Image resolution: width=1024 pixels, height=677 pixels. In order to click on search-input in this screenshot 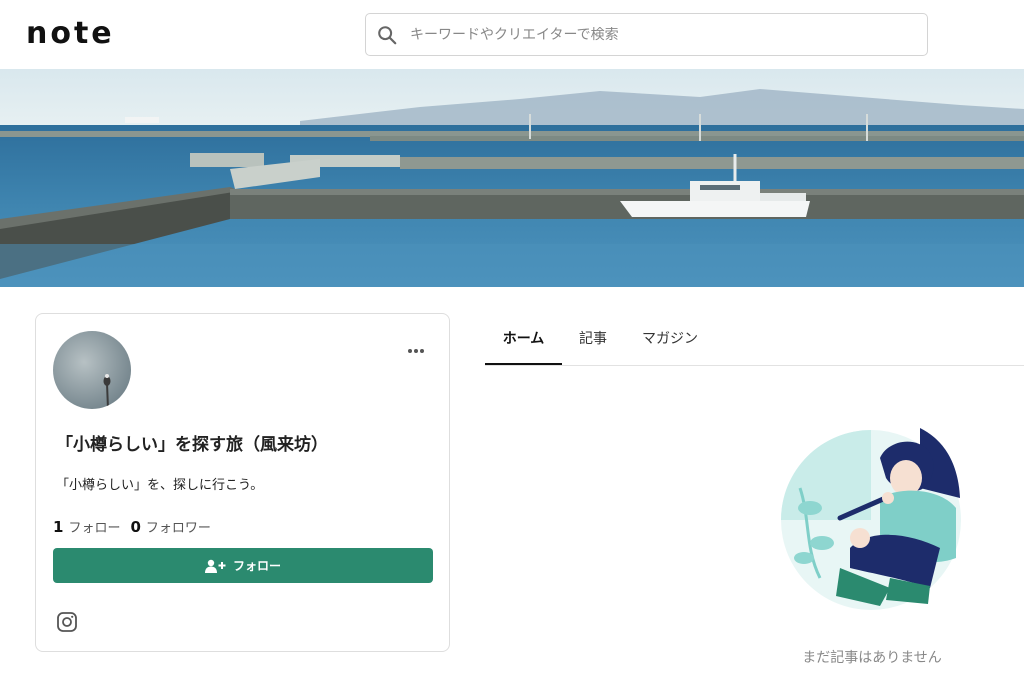, I will do `click(650, 34)`.